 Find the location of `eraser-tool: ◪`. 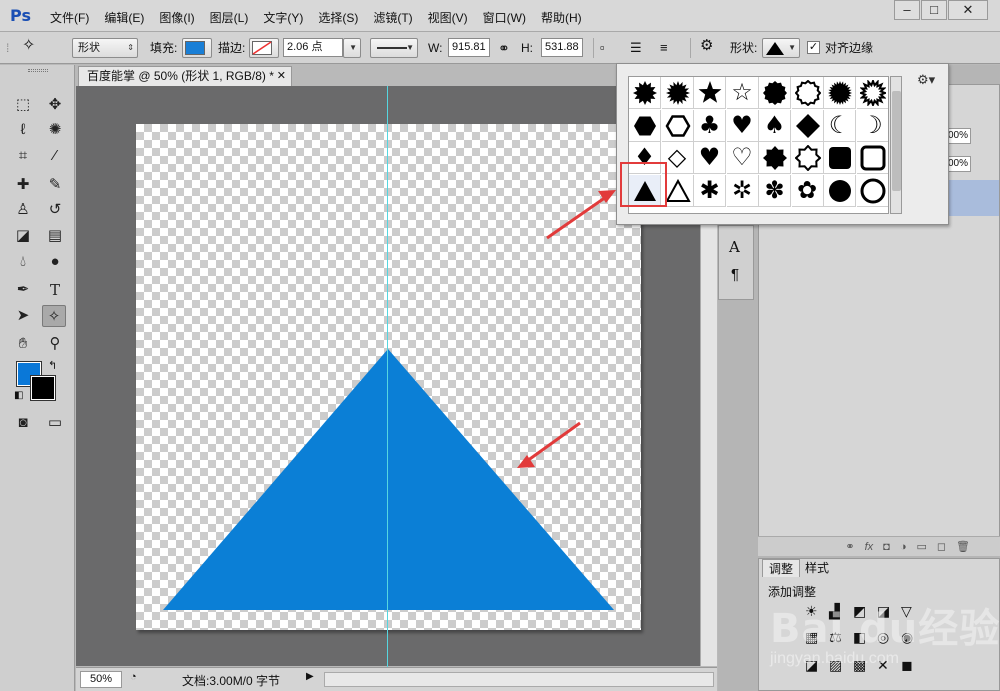

eraser-tool: ◪ is located at coordinates (23, 236).